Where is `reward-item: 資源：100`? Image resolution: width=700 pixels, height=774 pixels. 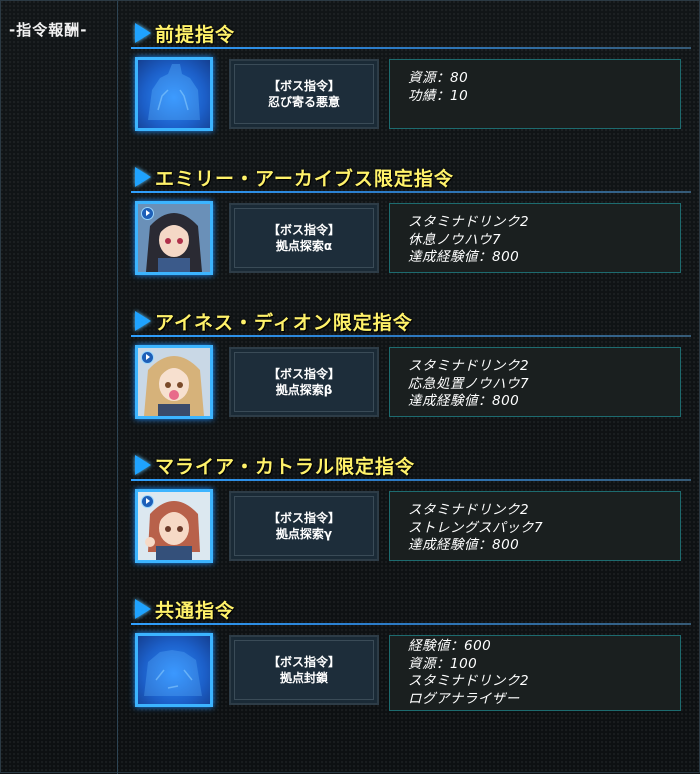
reward-item: 資源：100 is located at coordinates (443, 663).